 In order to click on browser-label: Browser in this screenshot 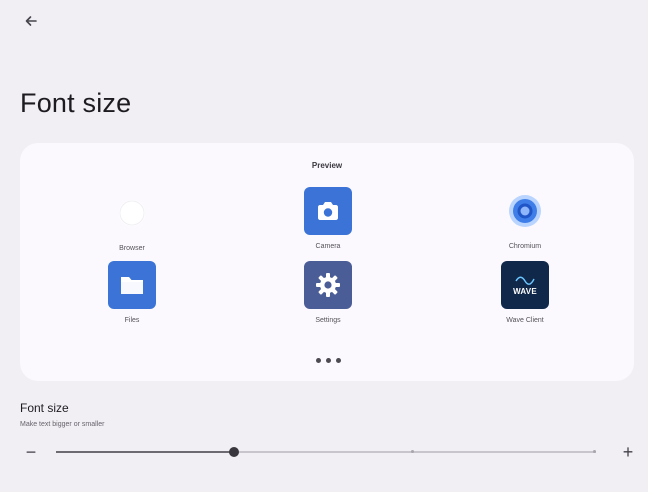, I will do `click(132, 248)`.